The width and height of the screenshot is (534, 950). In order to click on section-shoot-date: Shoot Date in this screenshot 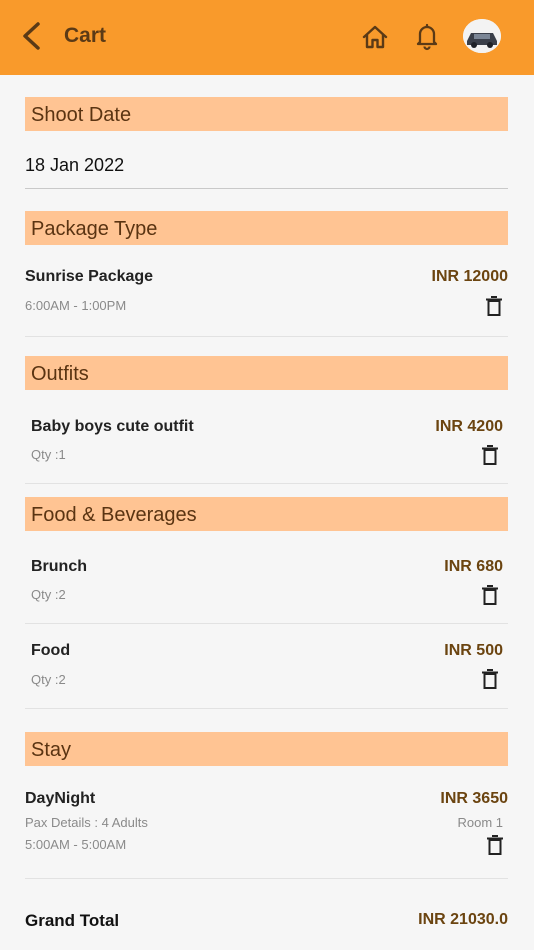, I will do `click(266, 114)`.